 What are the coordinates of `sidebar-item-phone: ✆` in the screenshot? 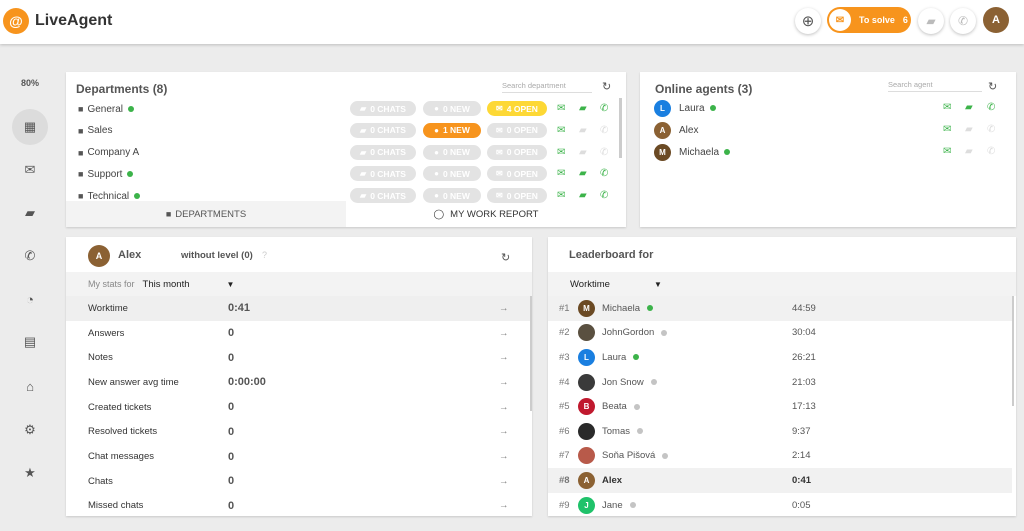 It's located at (30, 256).